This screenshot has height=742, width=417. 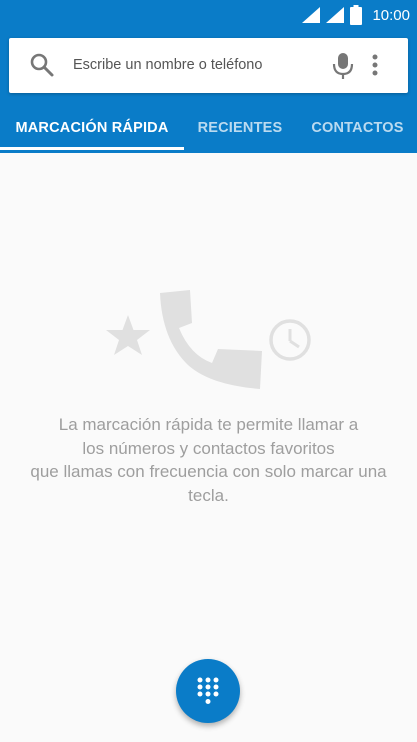 I want to click on tab-label: RECIENTES, so click(x=240, y=128).